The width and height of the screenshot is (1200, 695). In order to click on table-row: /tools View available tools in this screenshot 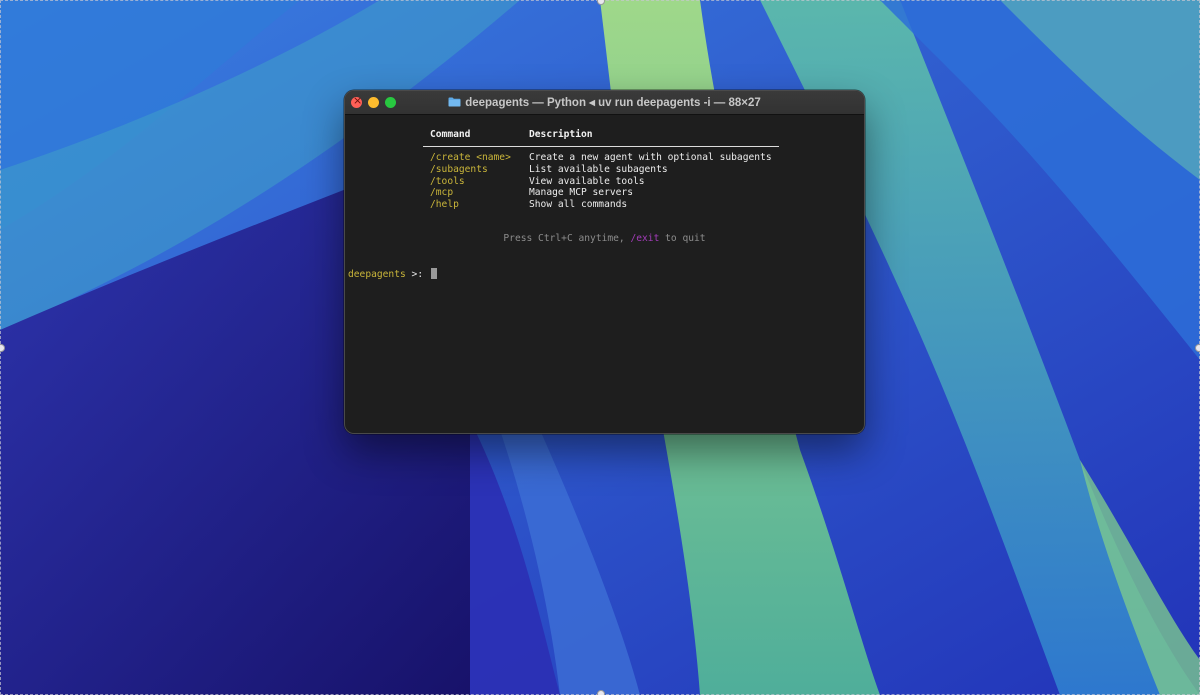, I will do `click(601, 182)`.